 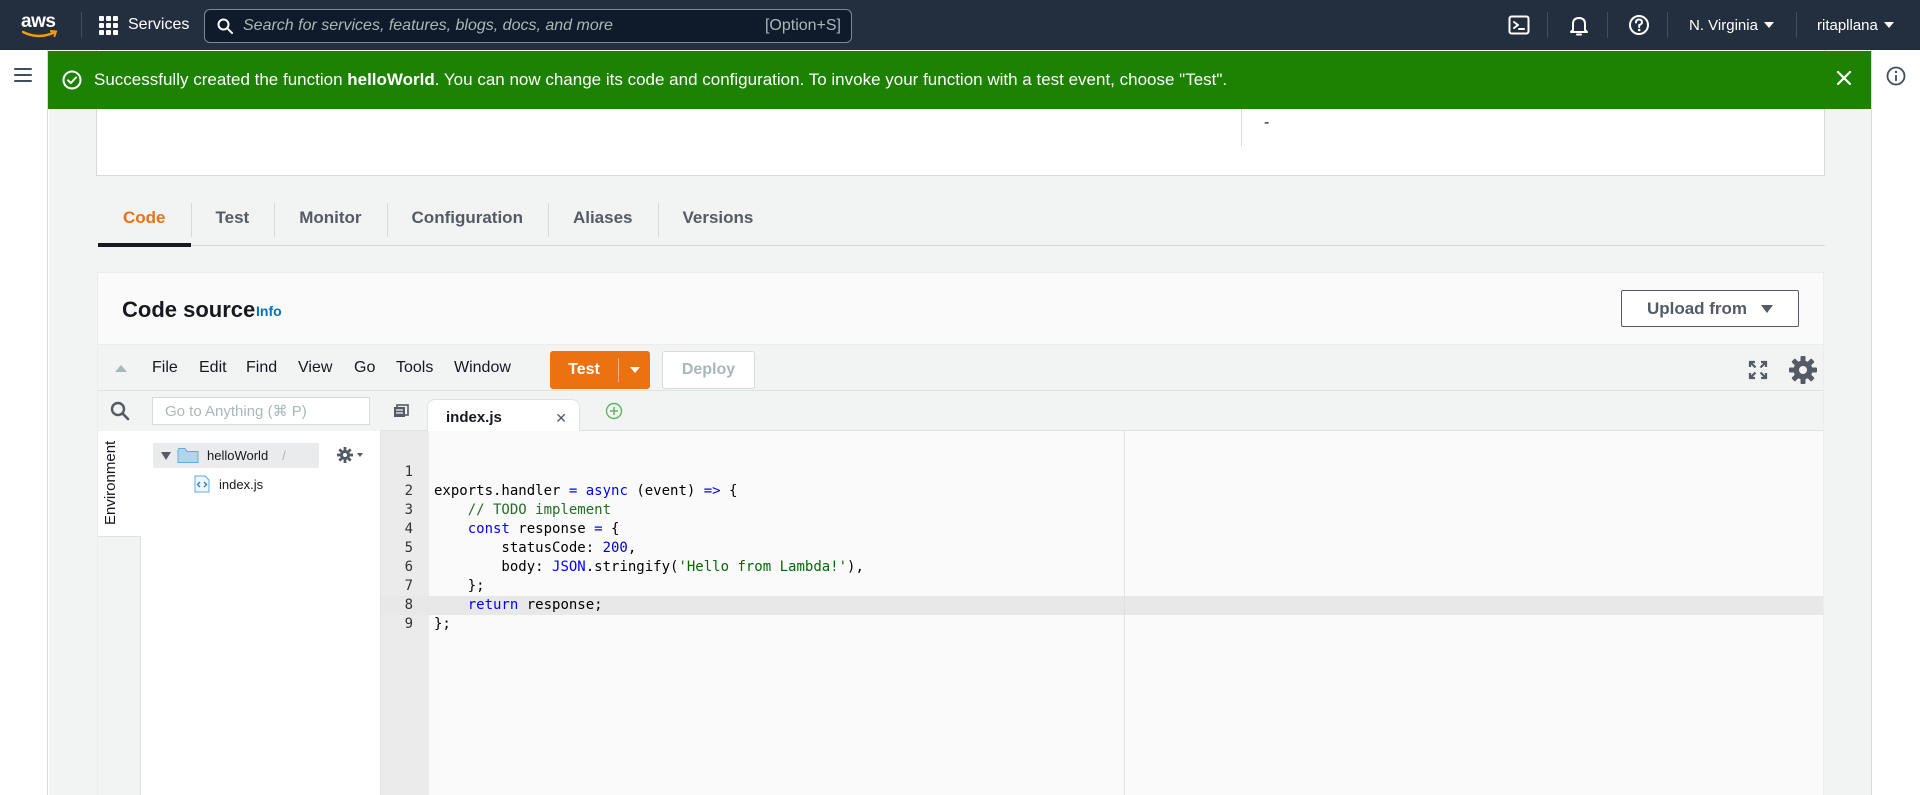 What do you see at coordinates (261, 411) in the screenshot?
I see `goto-anything-input` at bounding box center [261, 411].